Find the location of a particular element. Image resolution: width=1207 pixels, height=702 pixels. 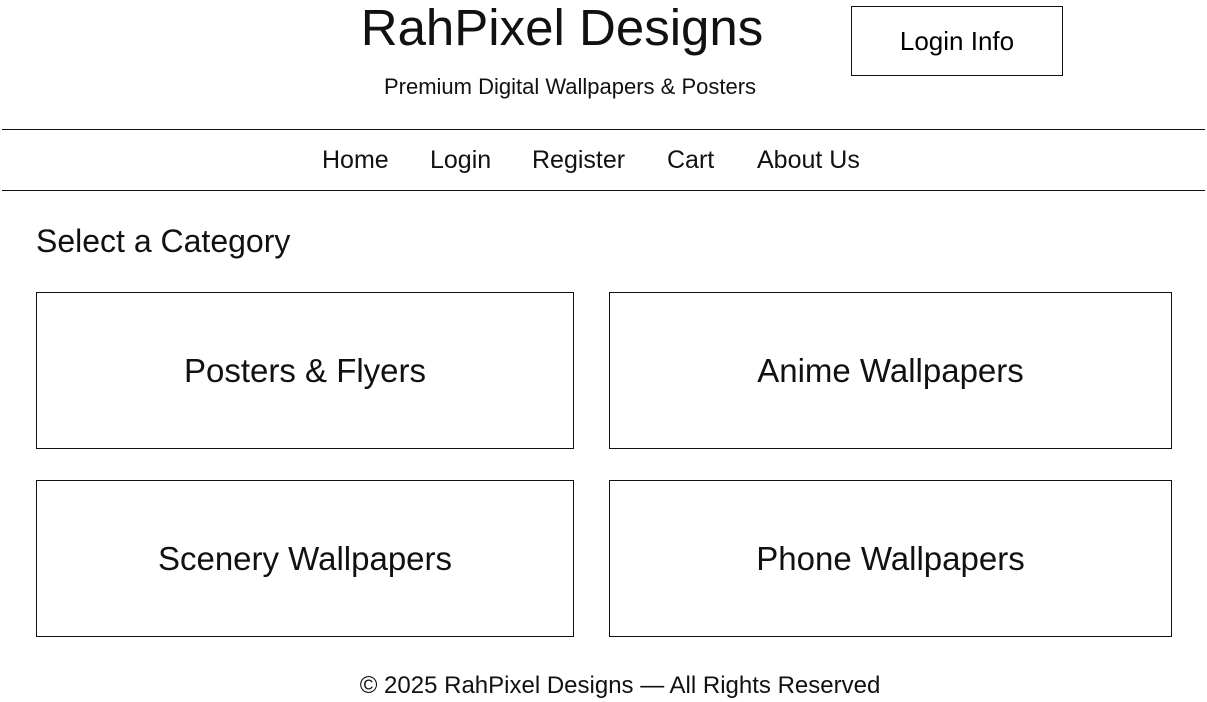

category-card-label: Posters & Flyers is located at coordinates (305, 370).